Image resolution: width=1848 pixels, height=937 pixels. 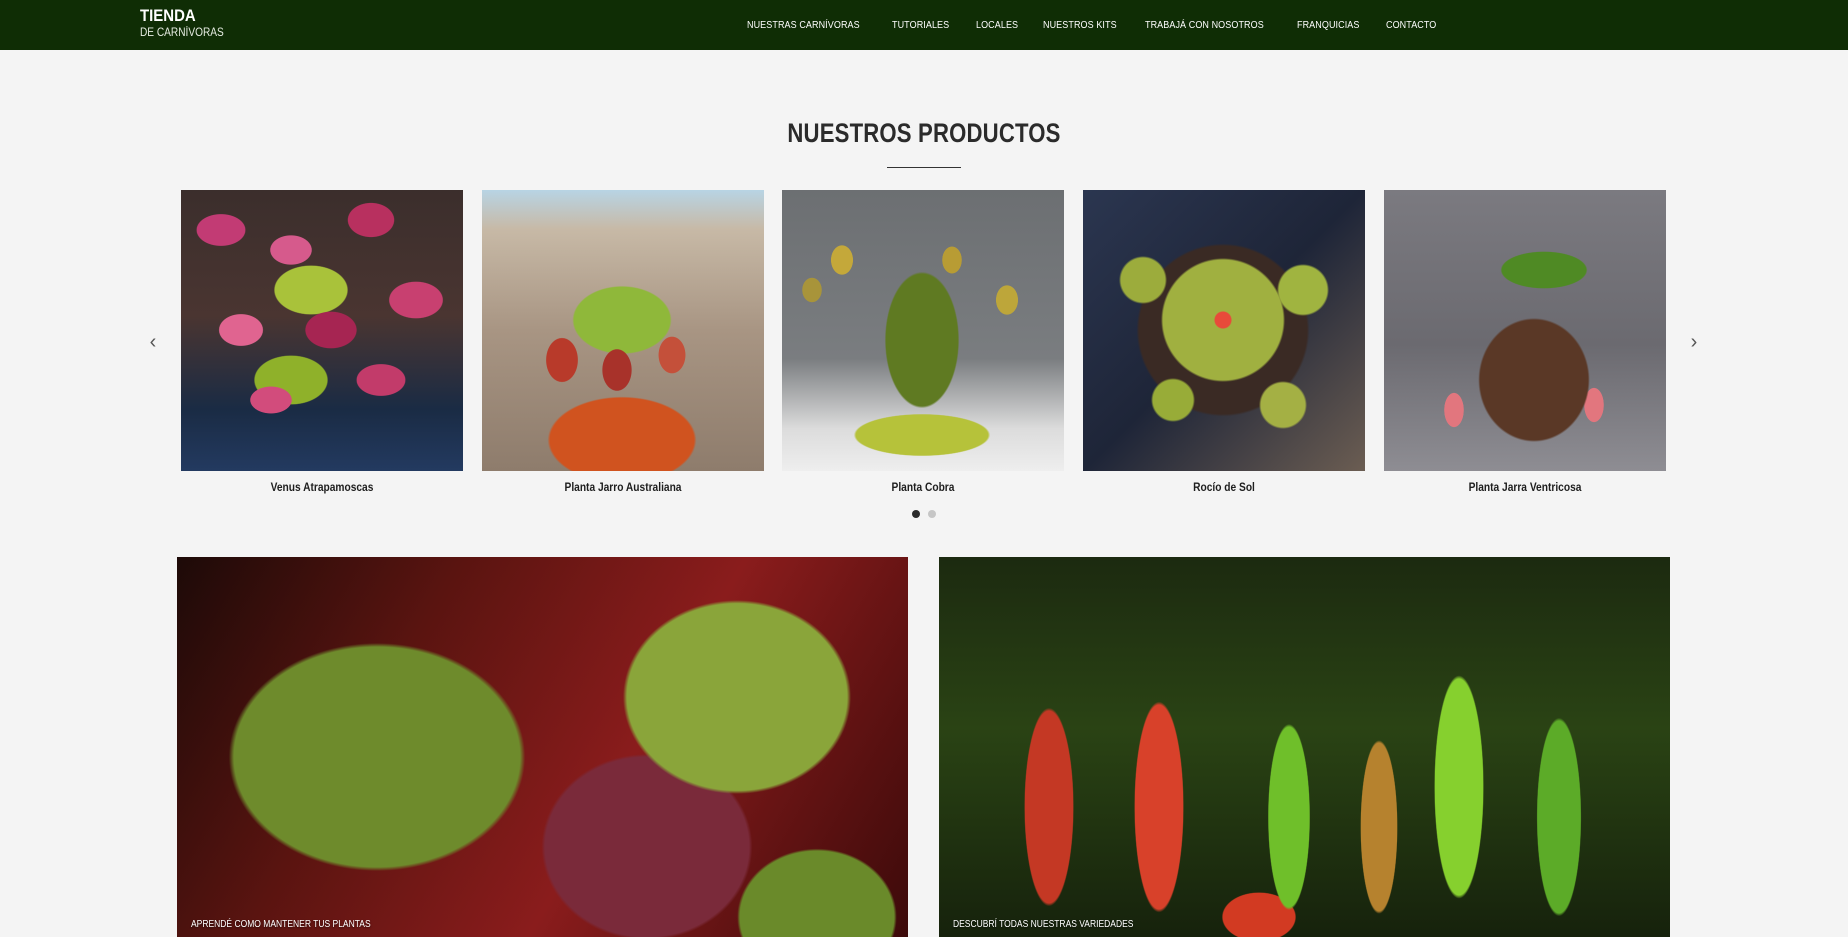 I want to click on product-name: Planta Jarra Ventricosa, so click(x=1525, y=487).